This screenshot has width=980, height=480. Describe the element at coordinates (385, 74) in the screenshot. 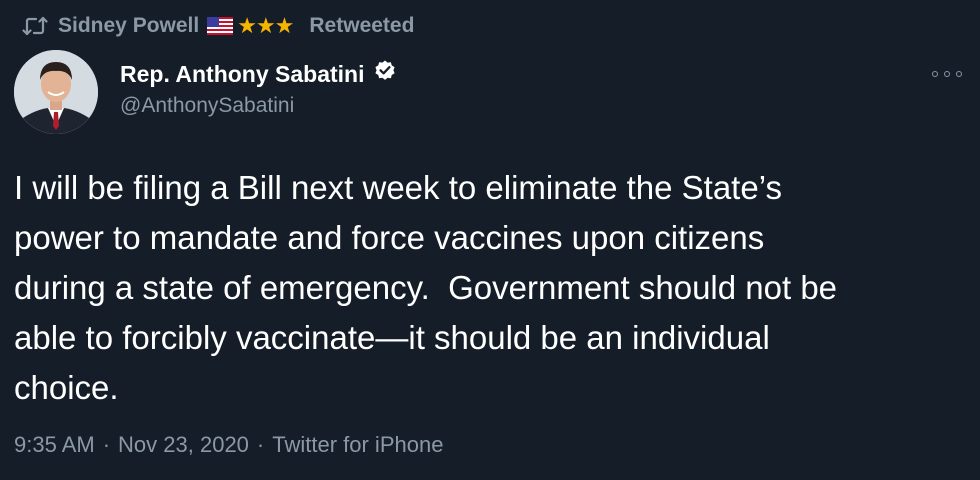

I see `verified-badge-icon` at that location.